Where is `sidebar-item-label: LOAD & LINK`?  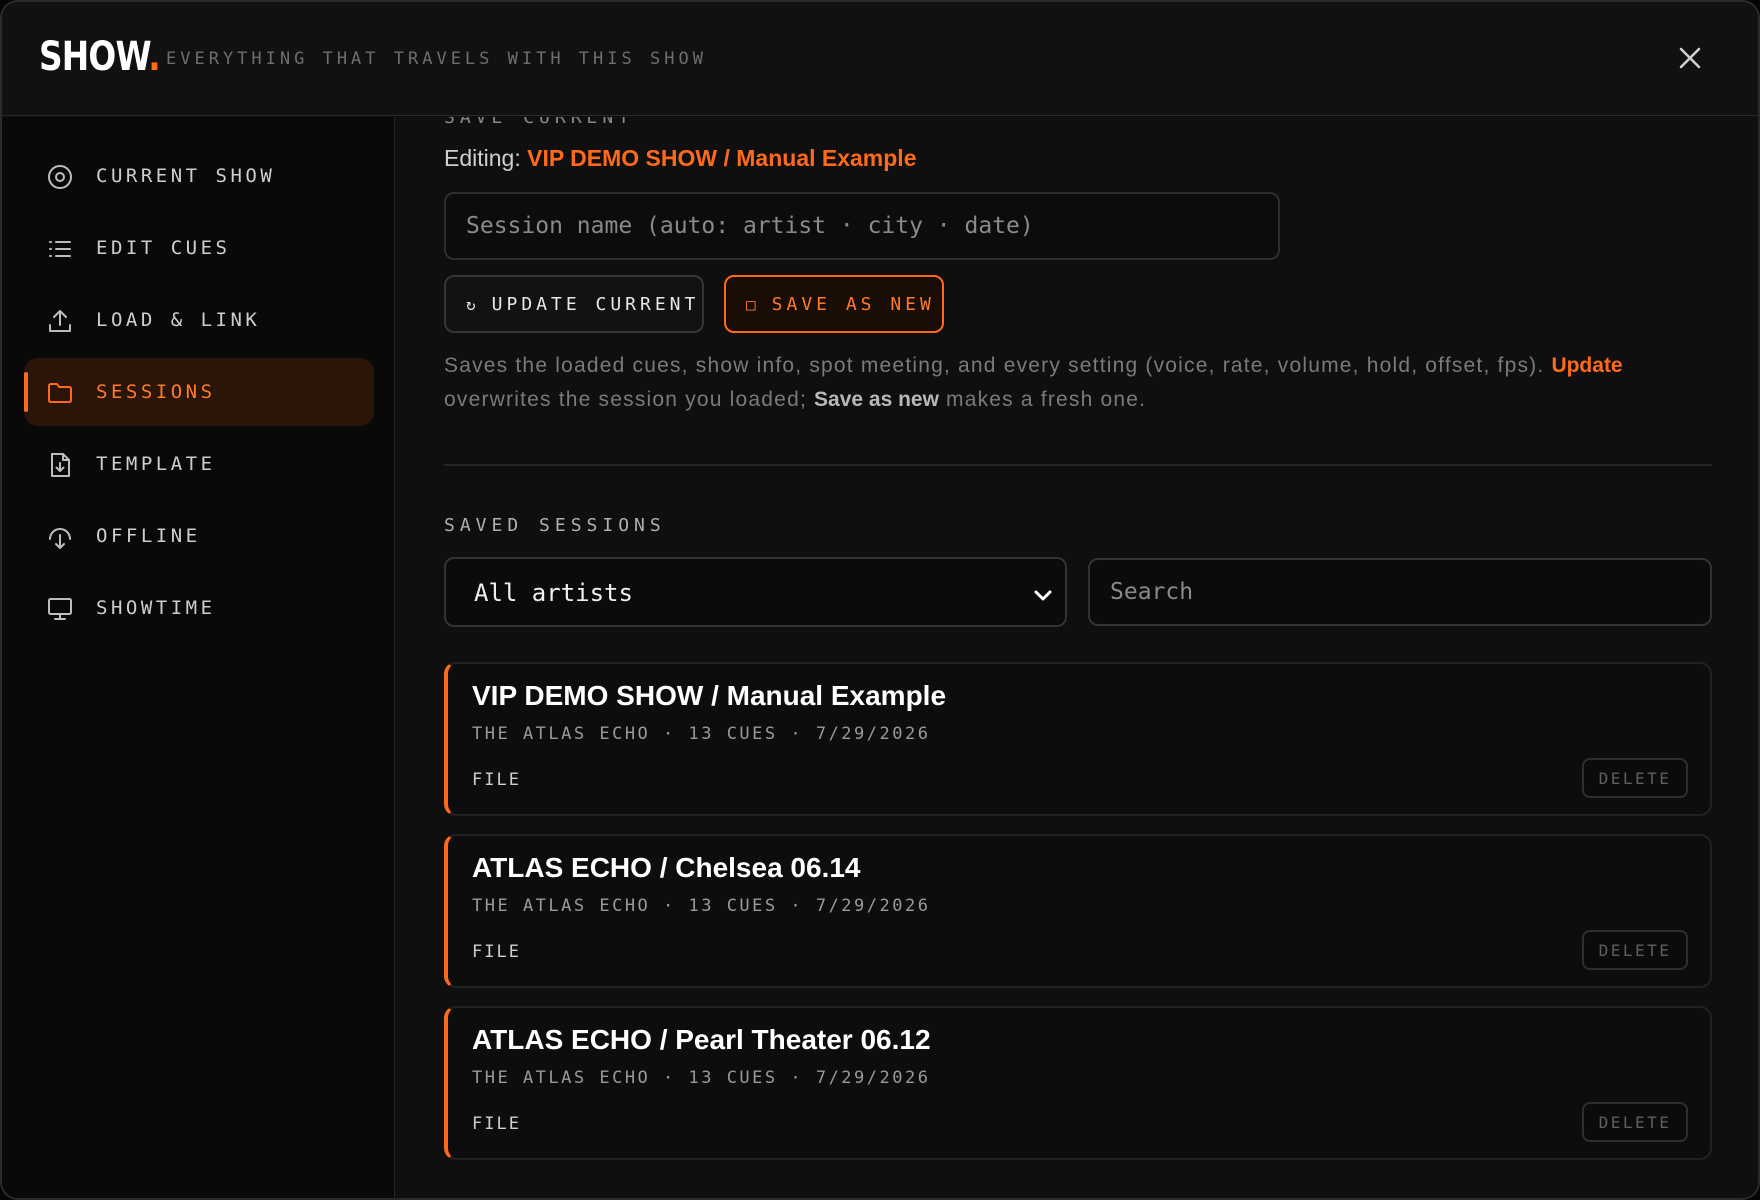
sidebar-item-label: LOAD & LINK is located at coordinates (178, 320).